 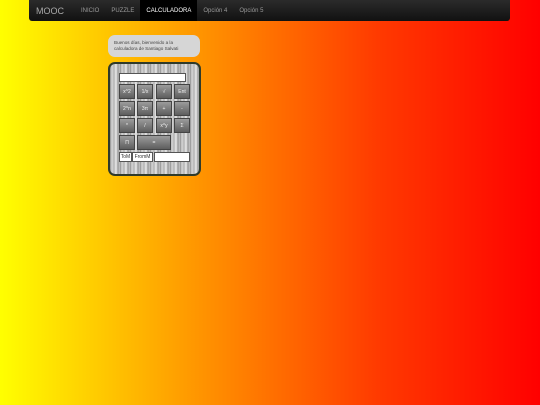 I want to click on from-memory-button: FromM, so click(x=142, y=157).